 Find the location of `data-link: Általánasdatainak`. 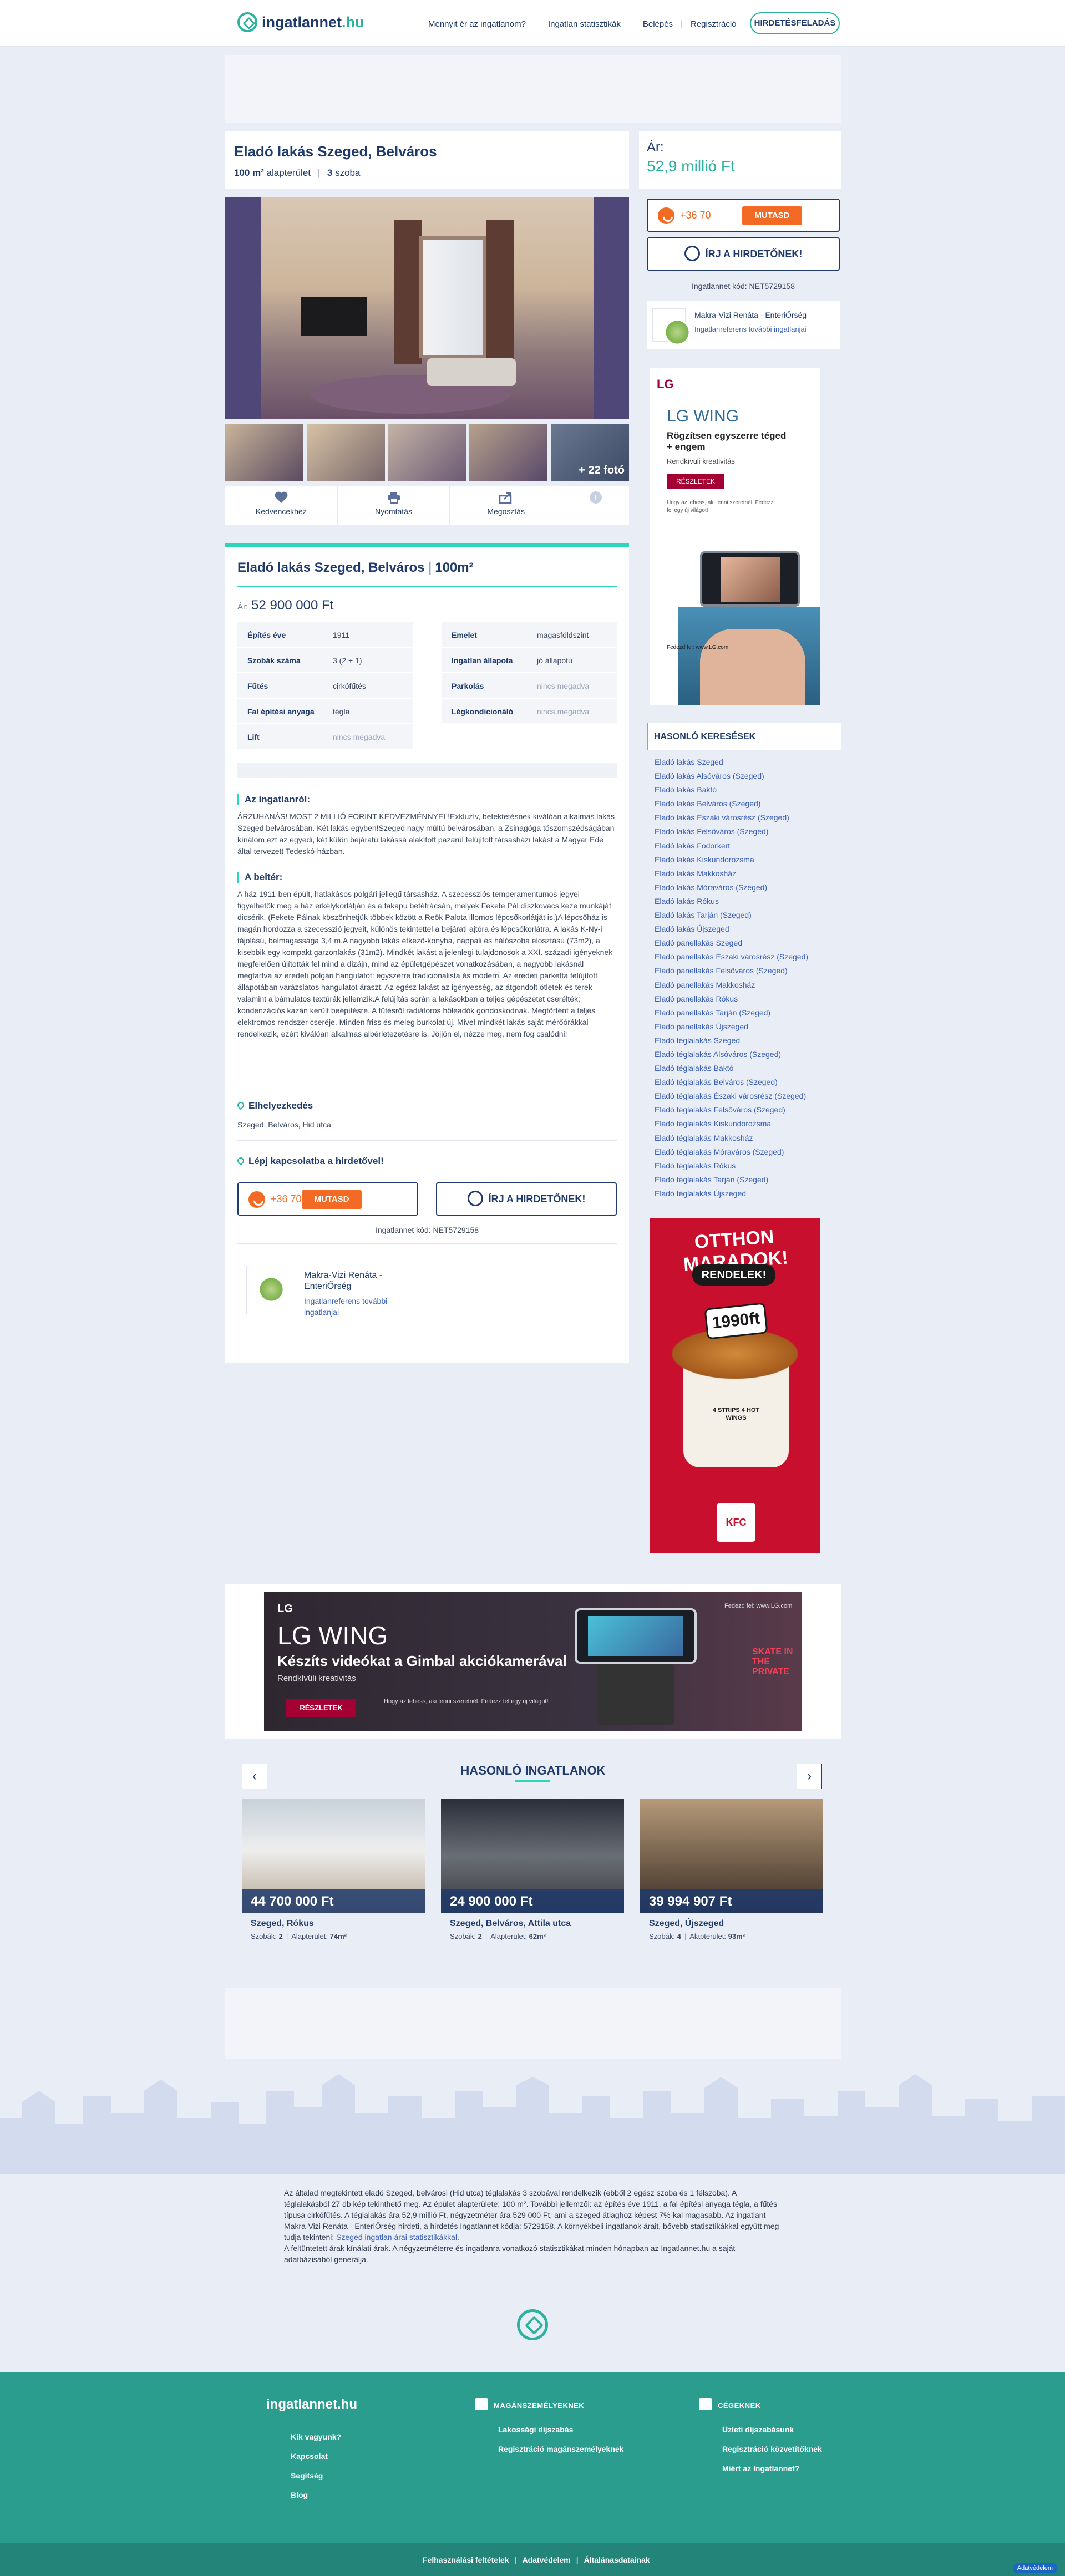

data-link: Általánasdatainak is located at coordinates (617, 2559).